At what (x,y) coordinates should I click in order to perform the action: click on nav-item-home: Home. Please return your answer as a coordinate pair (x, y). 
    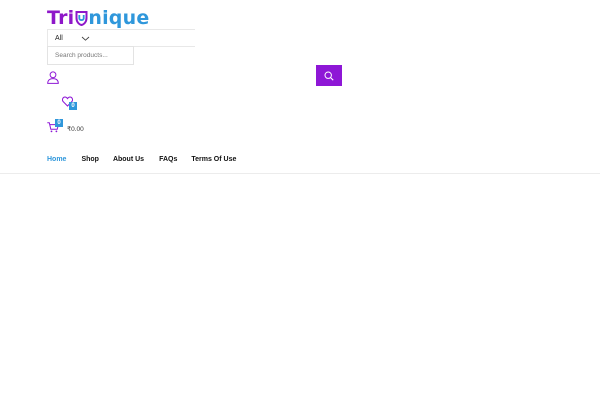
    Looking at the image, I should click on (56, 160).